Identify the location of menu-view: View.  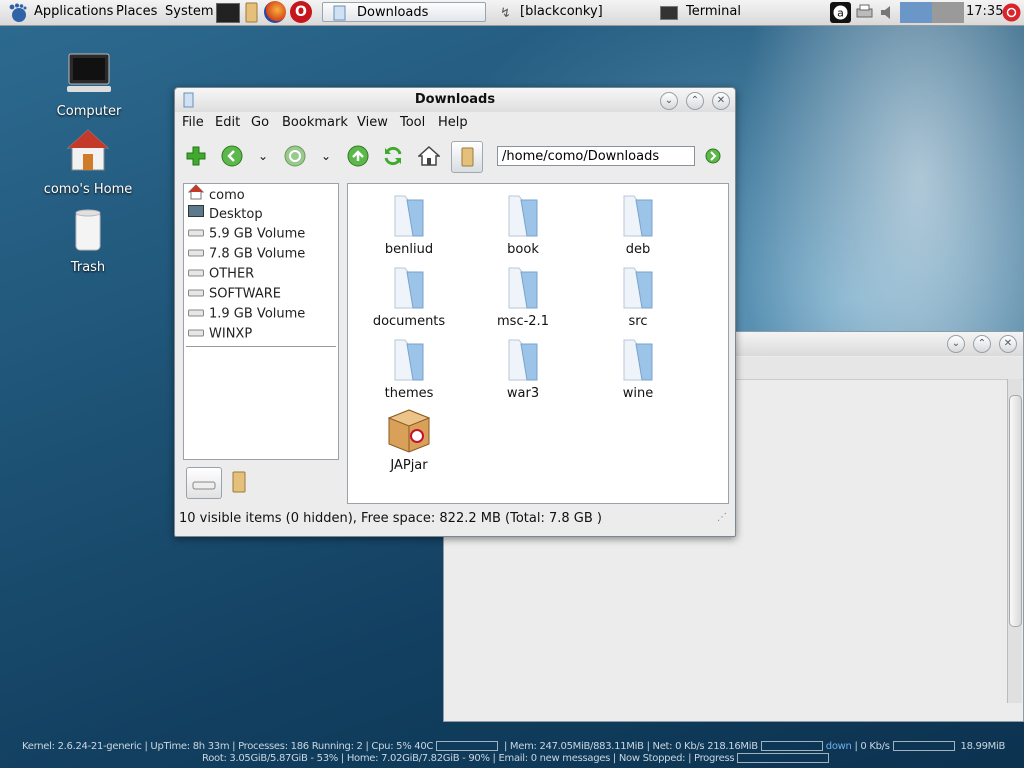
(372, 122).